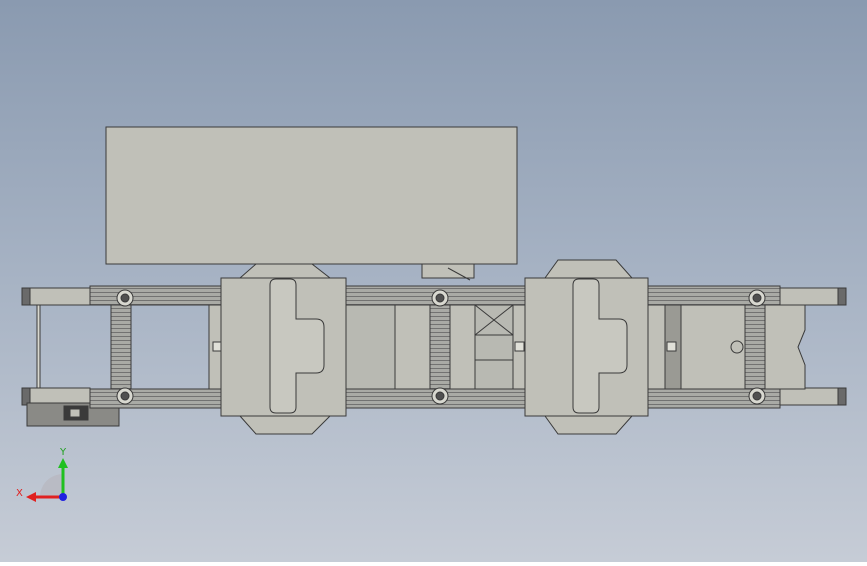 The height and width of the screenshot is (566, 867). I want to click on left-end-plate-top, so click(56, 296).